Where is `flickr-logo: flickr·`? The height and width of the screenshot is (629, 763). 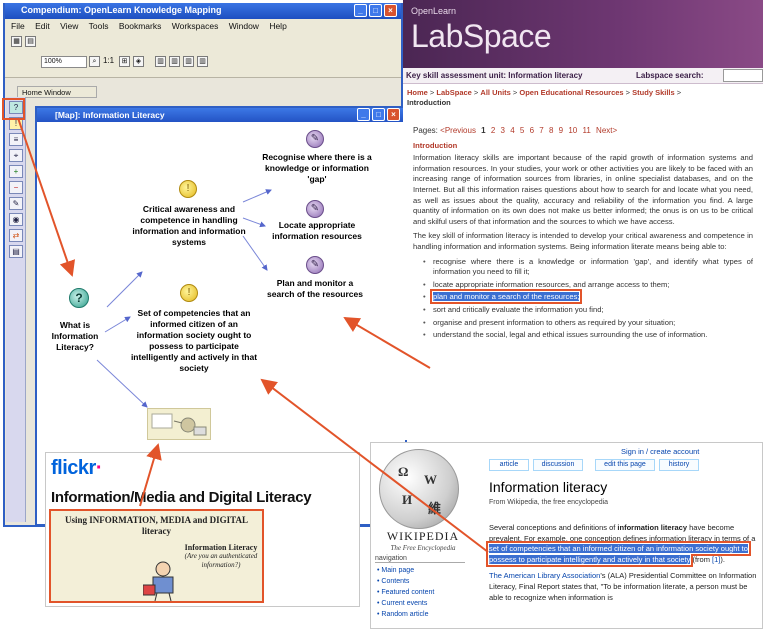 flickr-logo: flickr· is located at coordinates (76, 468).